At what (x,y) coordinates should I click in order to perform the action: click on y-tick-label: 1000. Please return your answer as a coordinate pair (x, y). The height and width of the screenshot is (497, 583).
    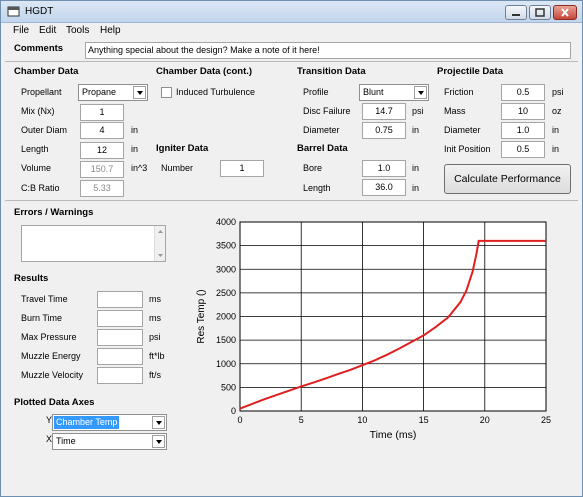
    Looking at the image, I should click on (226, 364).